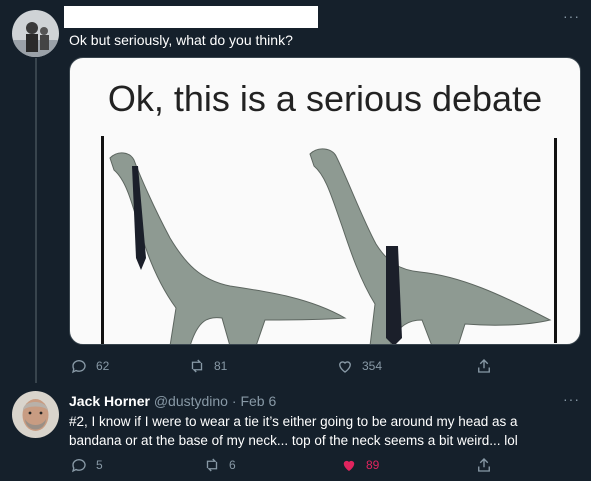  What do you see at coordinates (359, 465) in the screenshot?
I see `like-button: 89` at bounding box center [359, 465].